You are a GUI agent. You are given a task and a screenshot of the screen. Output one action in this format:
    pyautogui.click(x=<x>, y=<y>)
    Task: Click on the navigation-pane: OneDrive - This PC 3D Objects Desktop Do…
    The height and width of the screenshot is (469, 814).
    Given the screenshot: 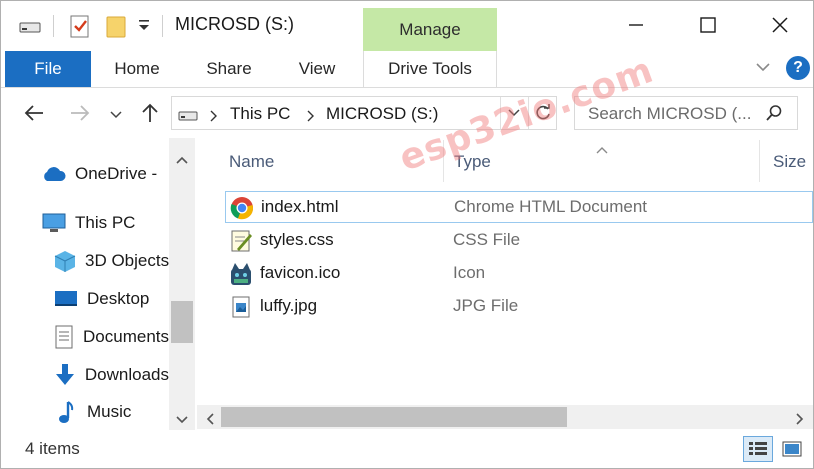 What is the action you would take?
    pyautogui.click(x=98, y=284)
    